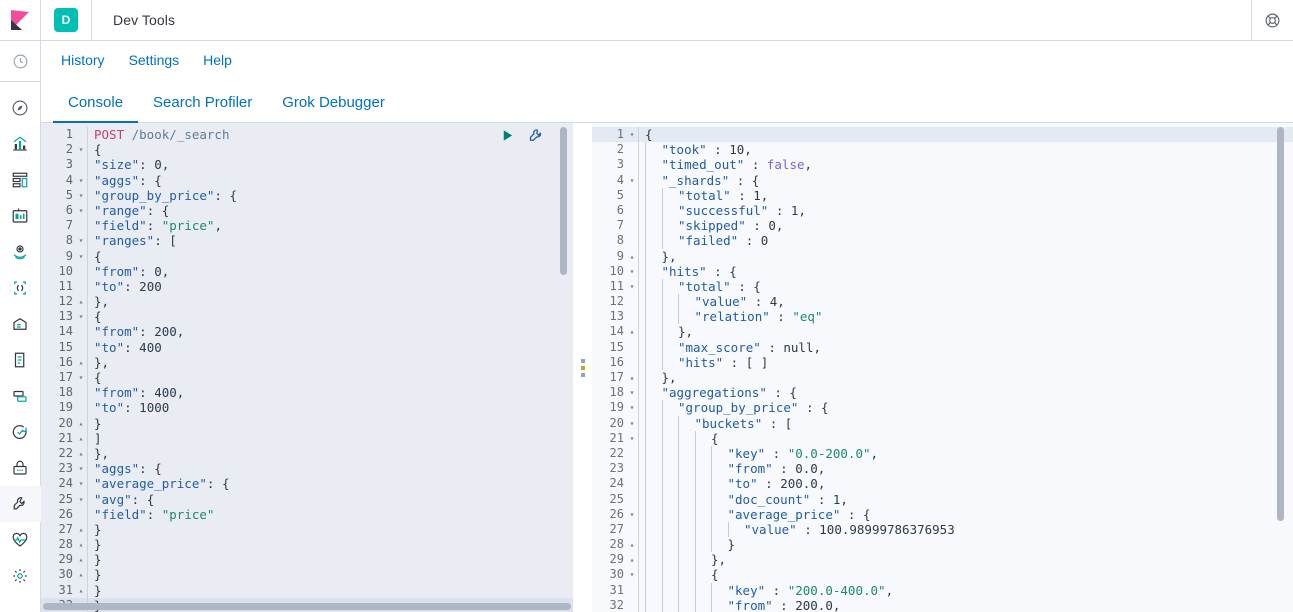 This screenshot has width=1293, height=612. I want to click on code-line: 29 ▴}, so click(307, 560).